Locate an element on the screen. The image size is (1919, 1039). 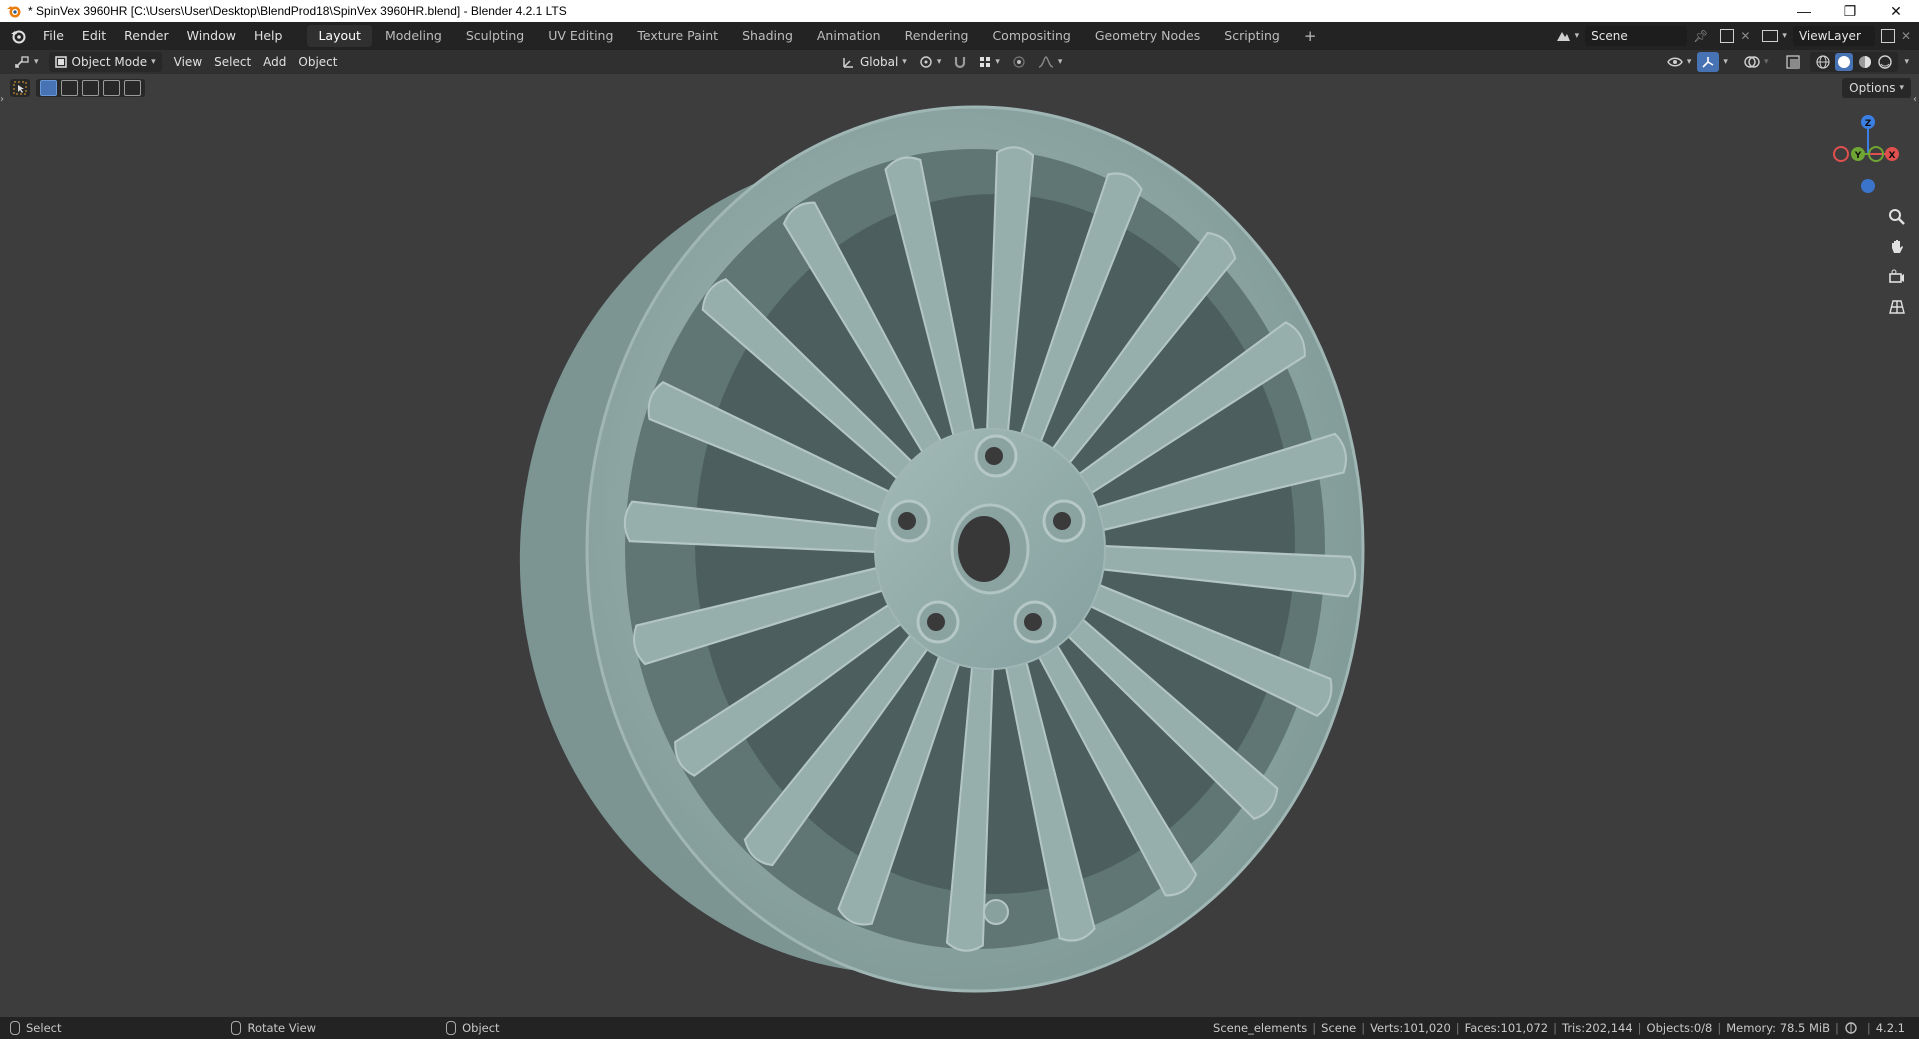
editor-type-button: ▾ is located at coordinates (26, 62).